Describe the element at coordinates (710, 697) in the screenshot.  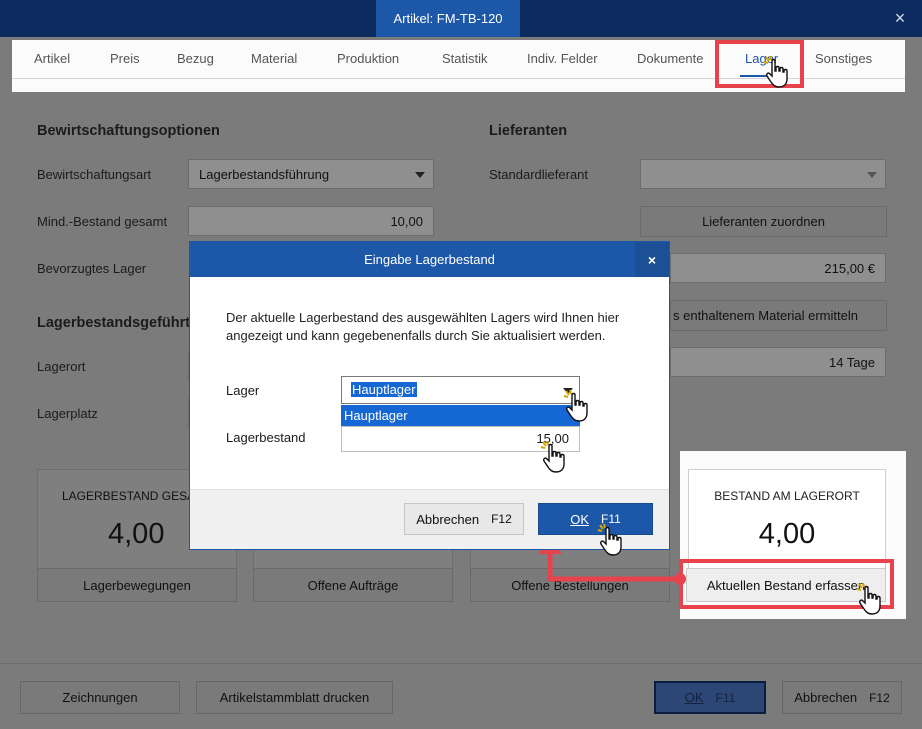
I see `footer-ok-button: OK F11` at that location.